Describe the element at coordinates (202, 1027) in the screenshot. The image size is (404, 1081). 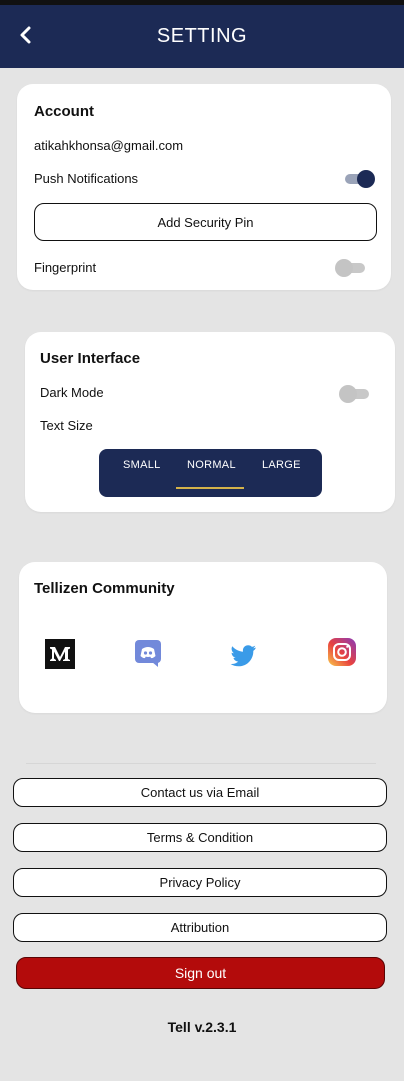
I see `app-version: Tell v.2.3.1` at that location.